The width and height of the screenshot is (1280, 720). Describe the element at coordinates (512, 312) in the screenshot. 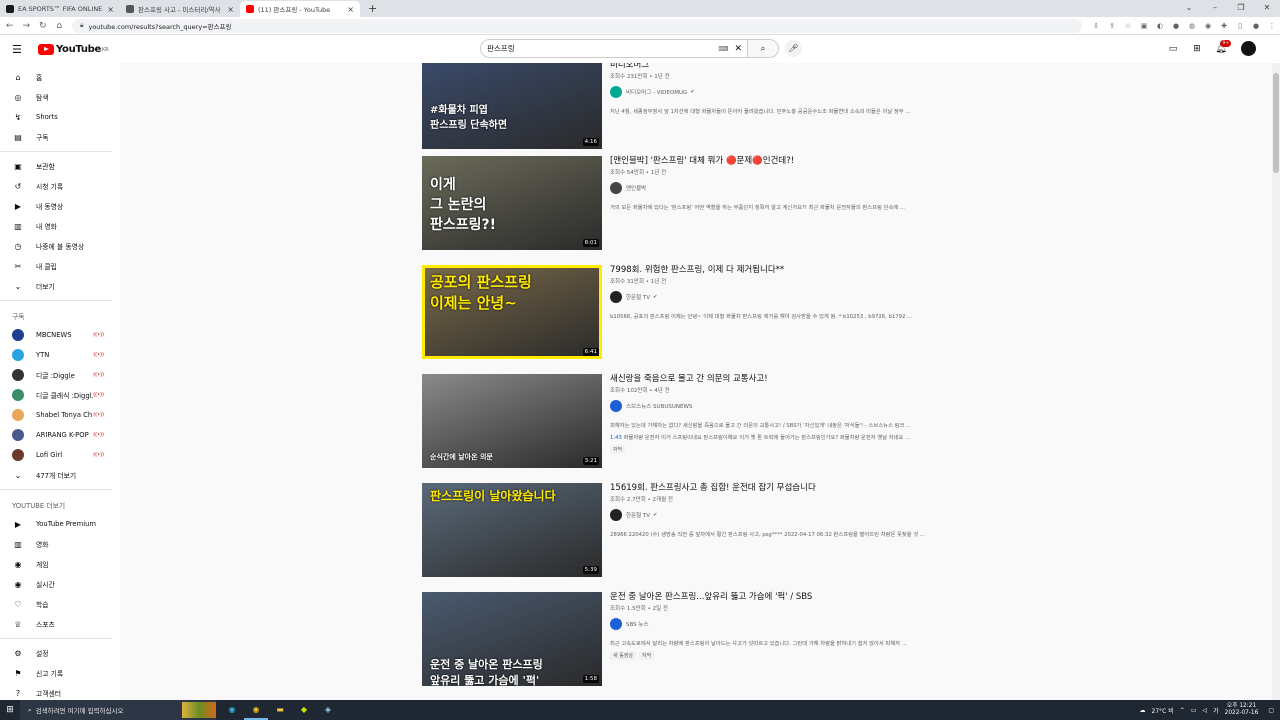

I see `video-thumbnail: 공포의 판스프링 이제는 안녕~ 6:41` at that location.